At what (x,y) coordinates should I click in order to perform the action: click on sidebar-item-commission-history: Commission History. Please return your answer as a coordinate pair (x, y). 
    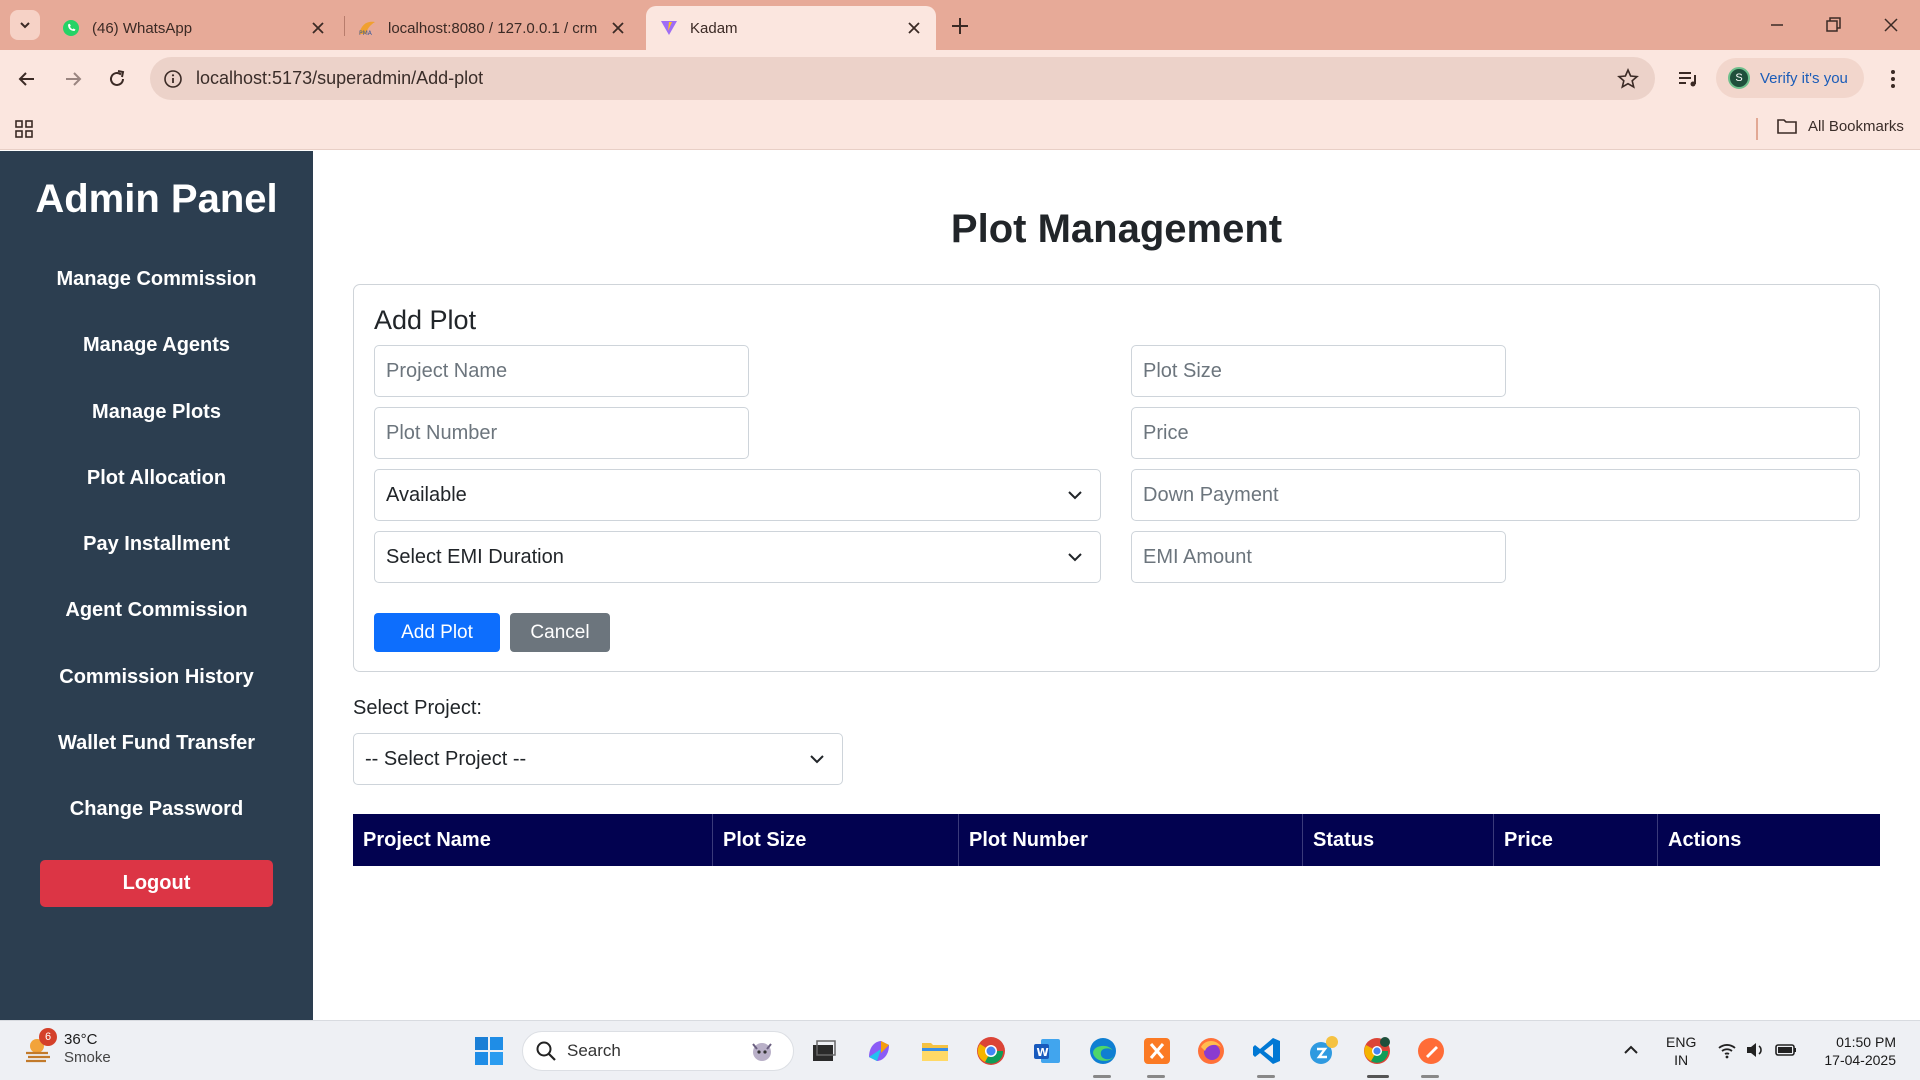
    Looking at the image, I should click on (156, 677).